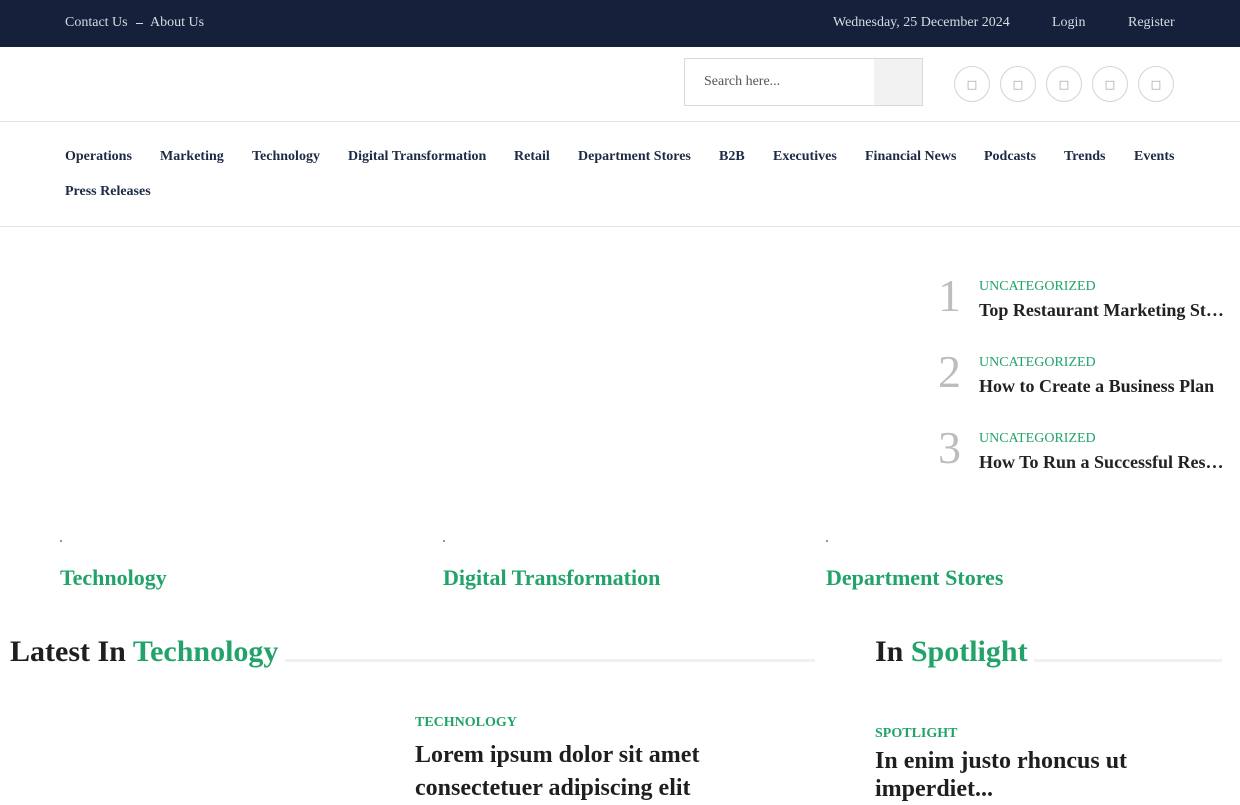  I want to click on about-us-link: About Us, so click(177, 23).